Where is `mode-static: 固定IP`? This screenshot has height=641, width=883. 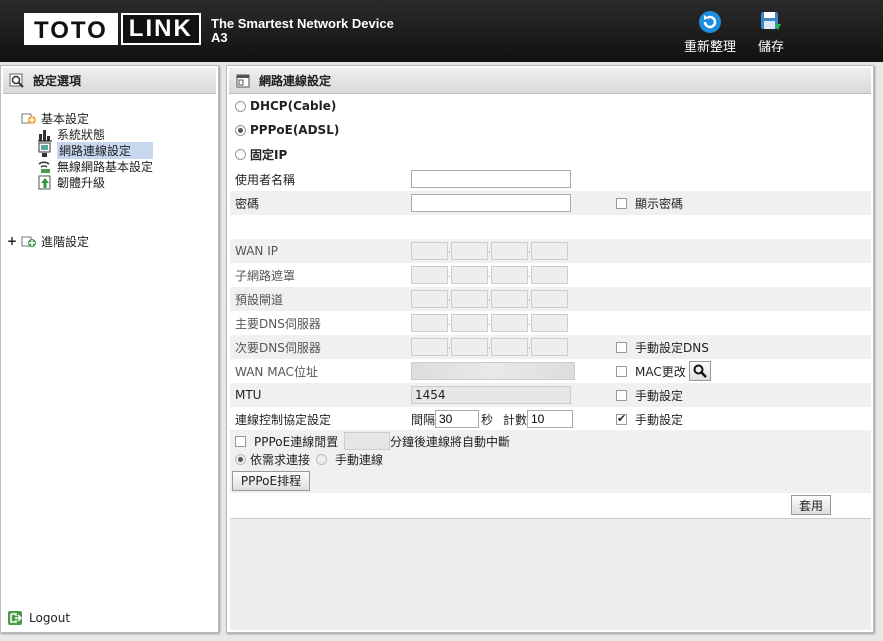
mode-static: 固定IP is located at coordinates (550, 154).